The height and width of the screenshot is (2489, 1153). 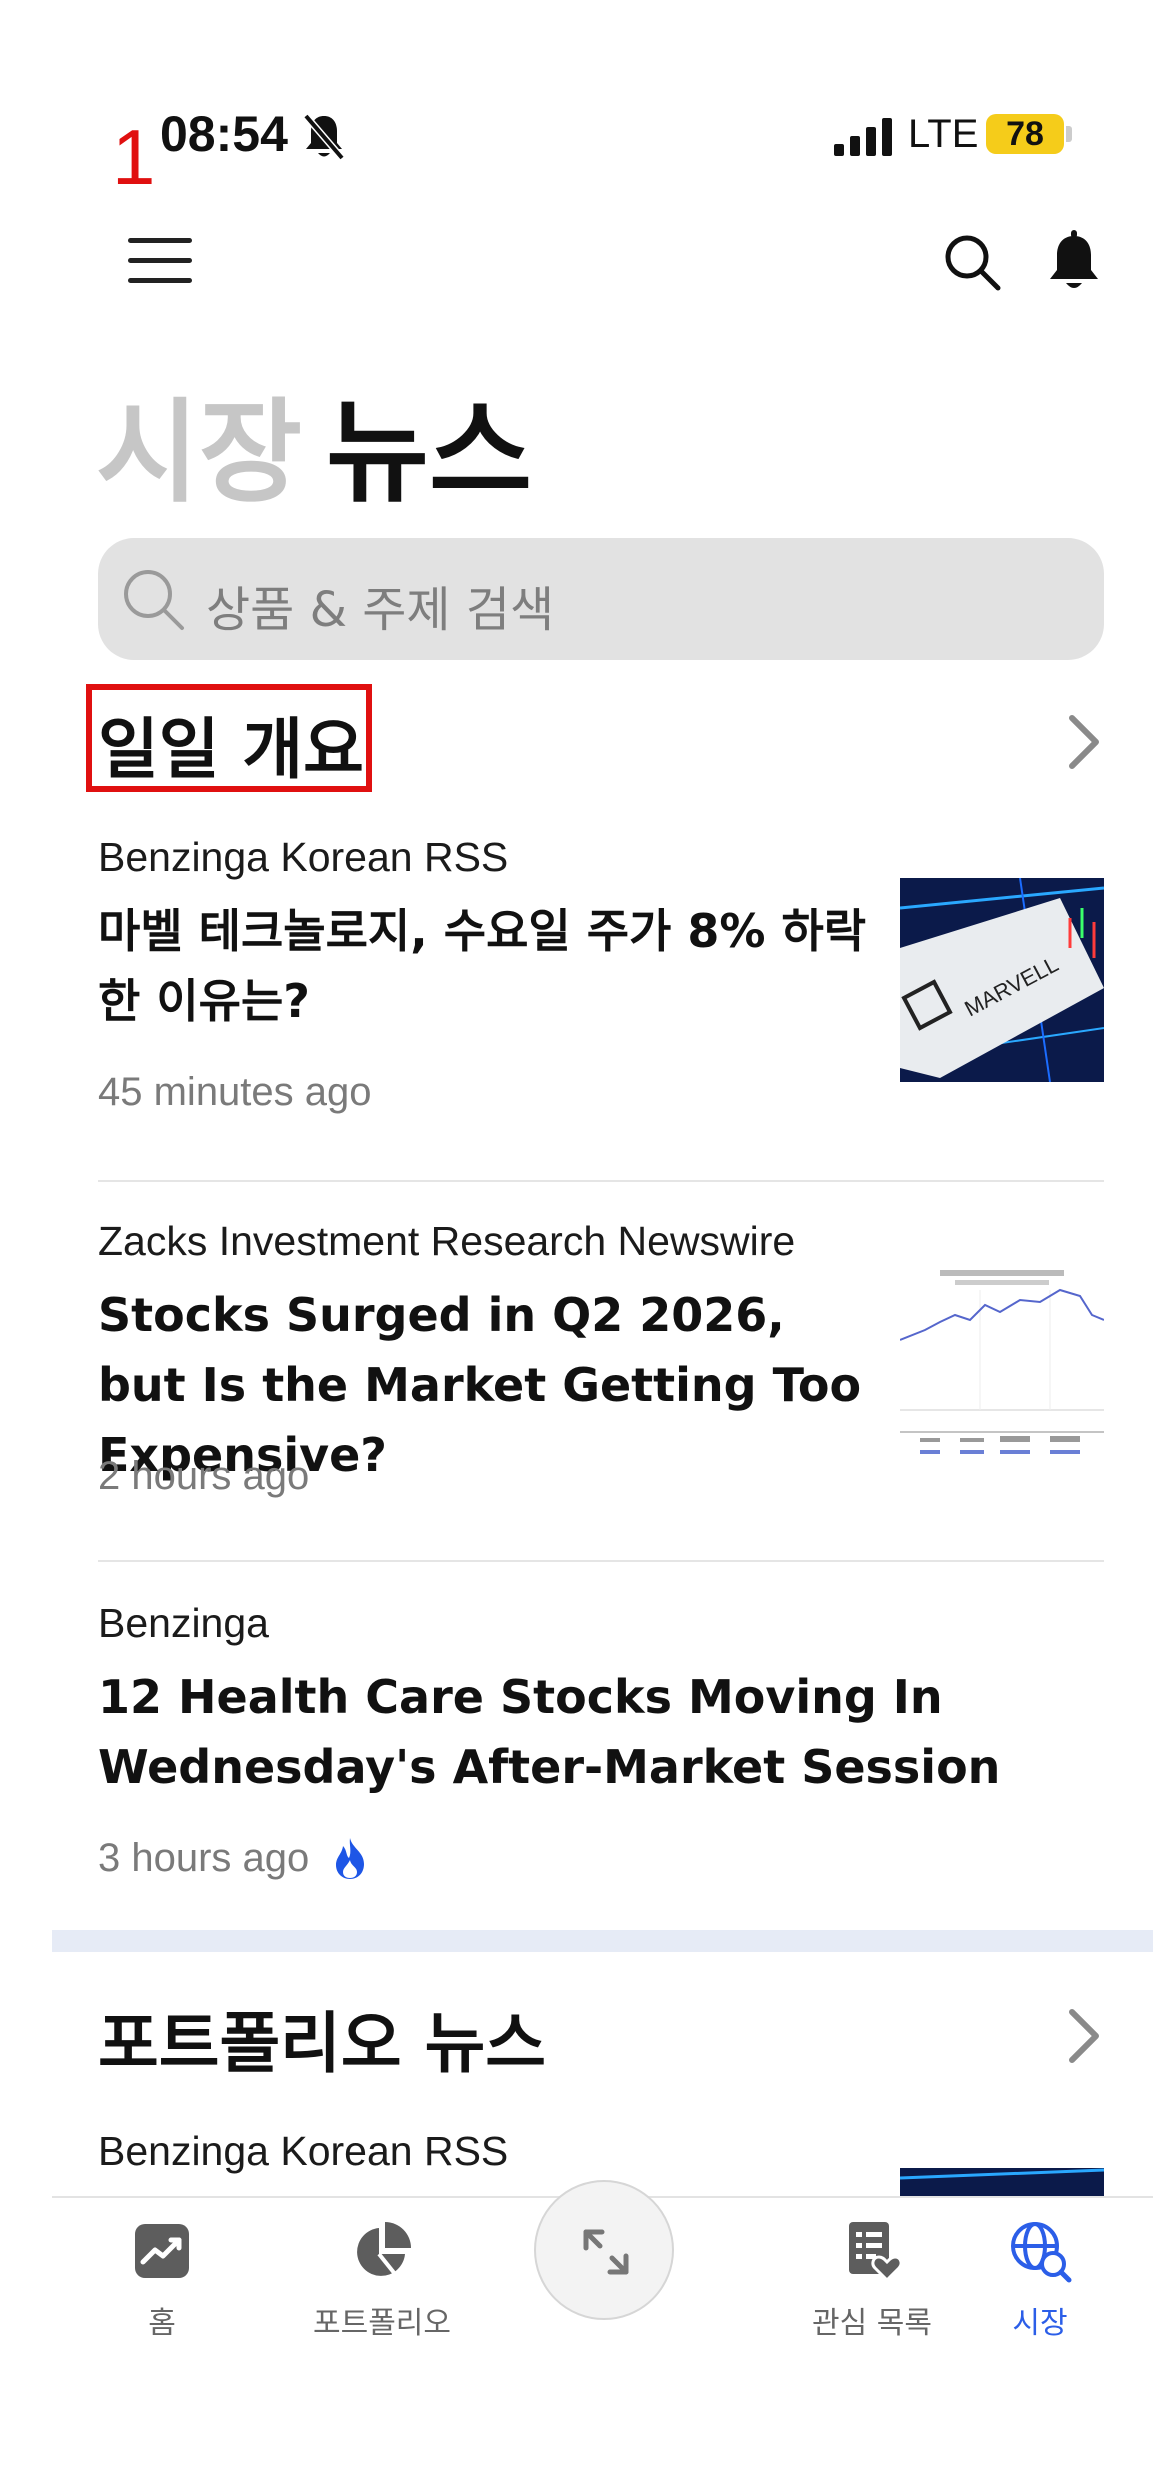 I want to click on battery-tip, so click(x=1069, y=134).